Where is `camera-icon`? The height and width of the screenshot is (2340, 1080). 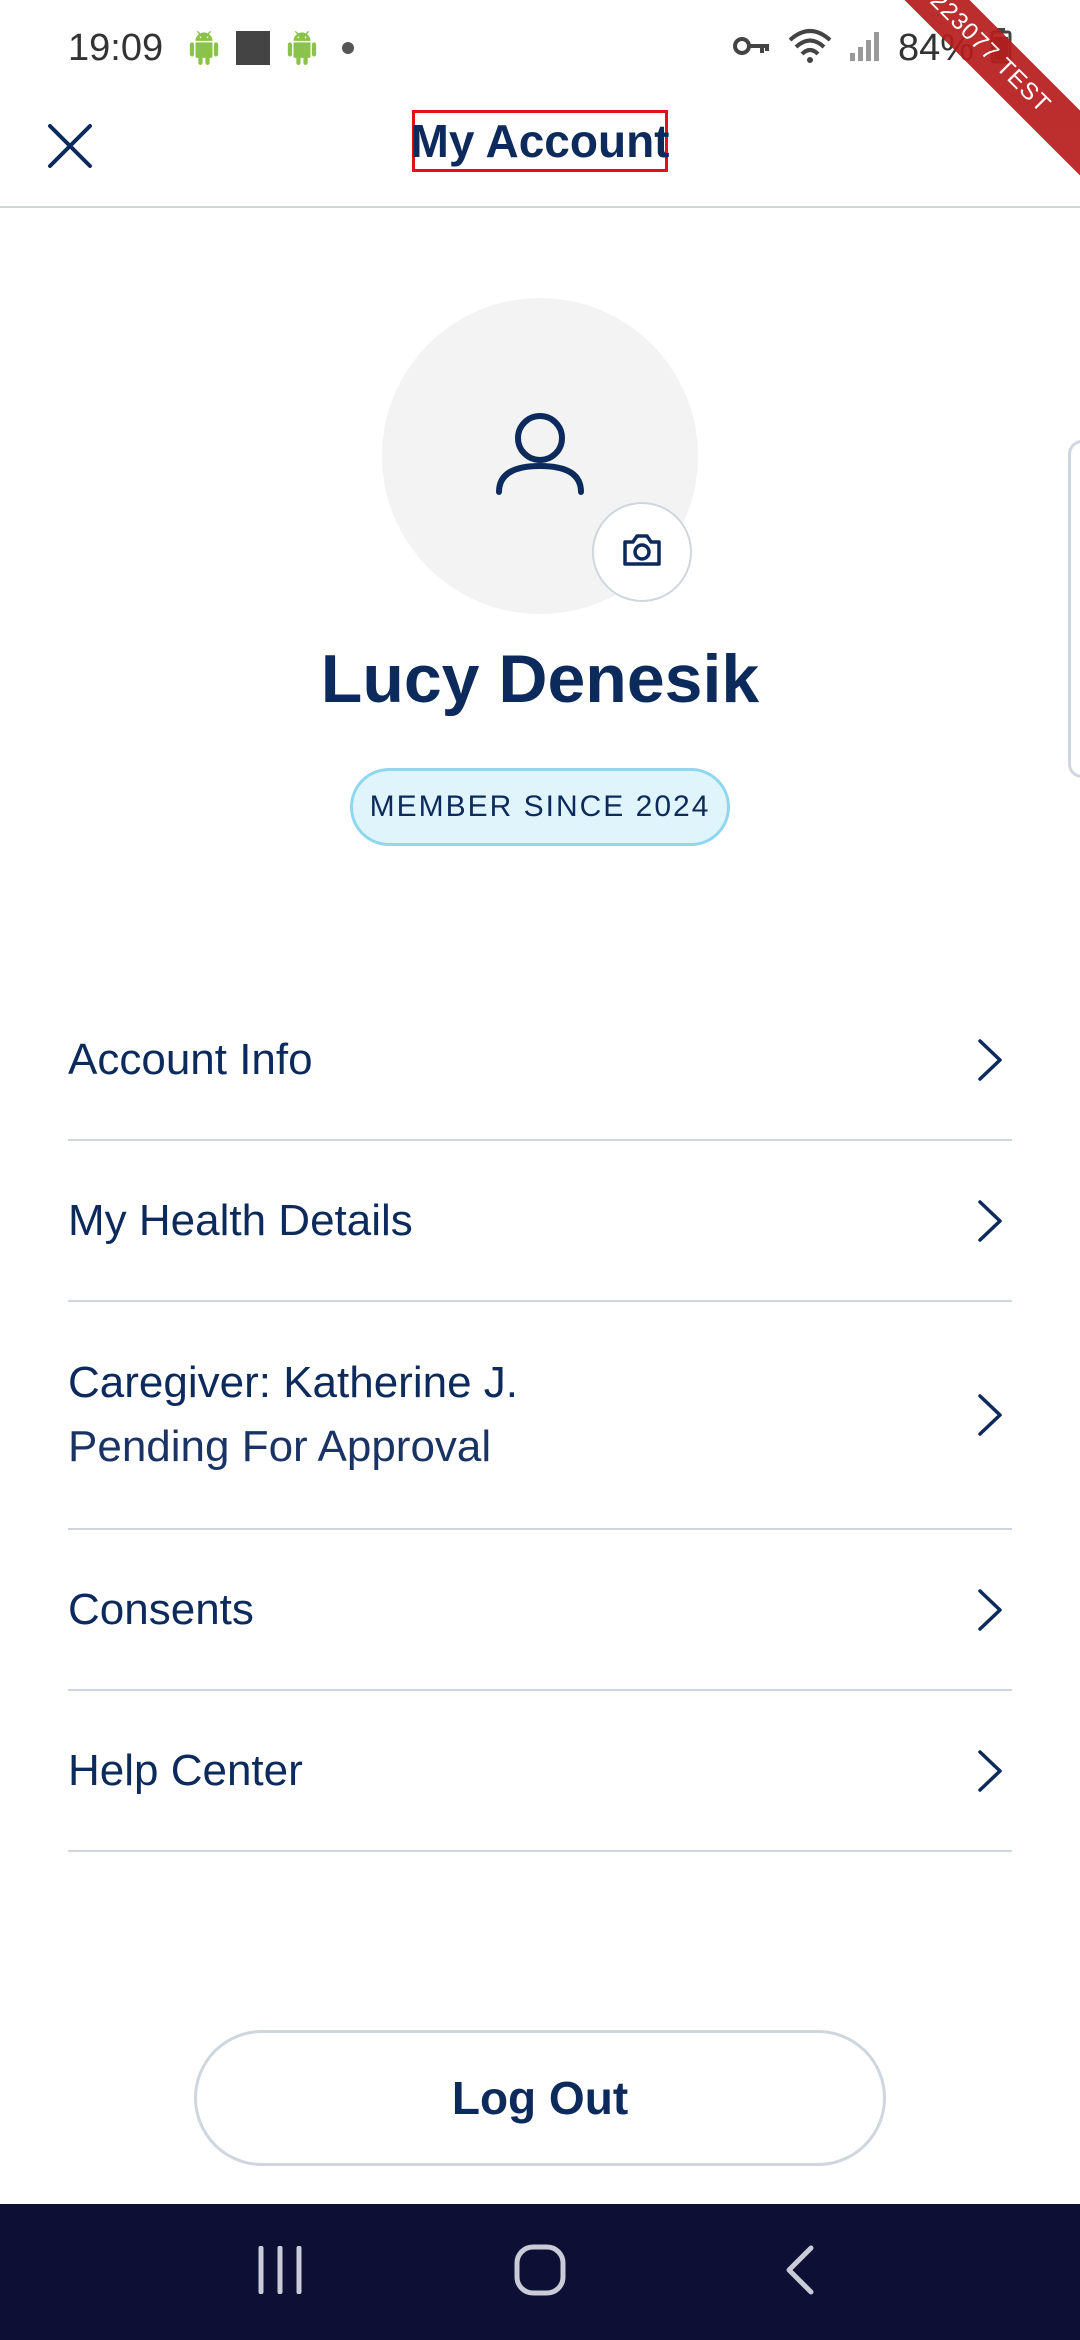 camera-icon is located at coordinates (642, 552).